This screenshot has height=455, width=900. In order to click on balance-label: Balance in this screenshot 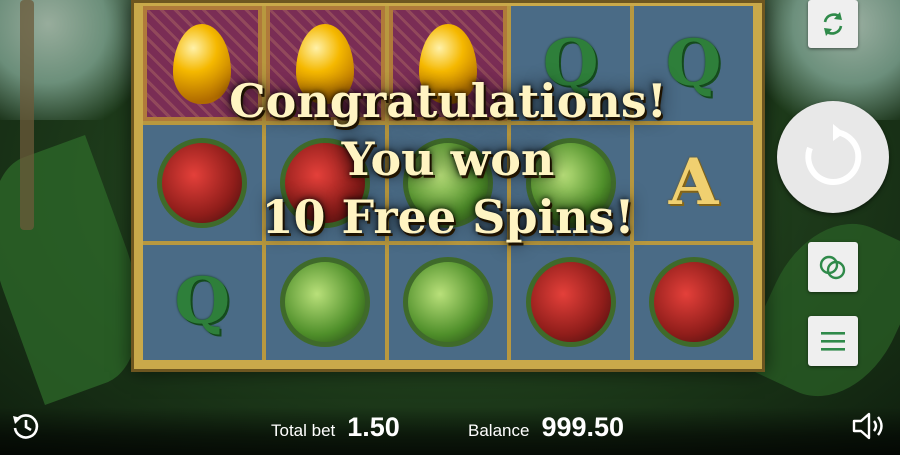, I will do `click(499, 430)`.